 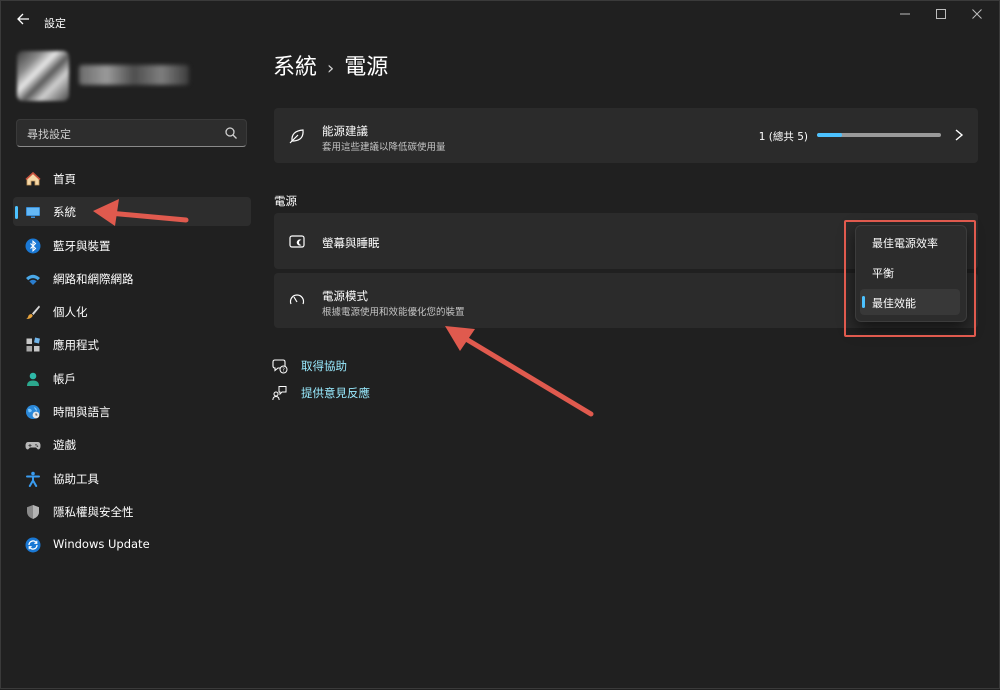 What do you see at coordinates (783, 137) in the screenshot?
I see `progress-text: 1 (總共 5)` at bounding box center [783, 137].